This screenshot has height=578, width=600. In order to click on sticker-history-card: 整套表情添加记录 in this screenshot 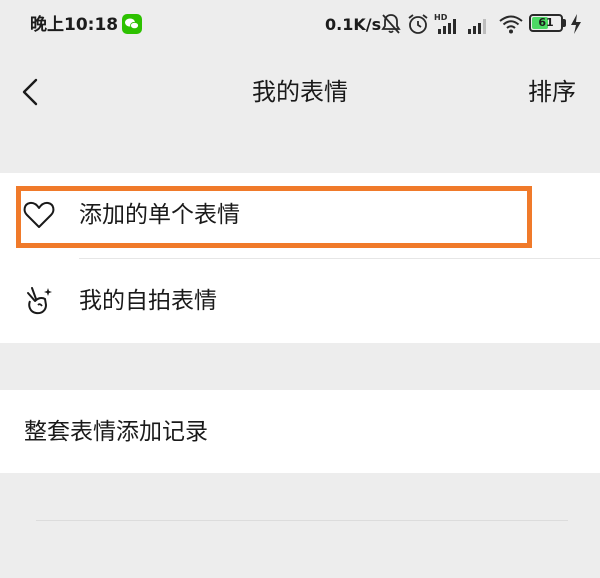, I will do `click(300, 431)`.